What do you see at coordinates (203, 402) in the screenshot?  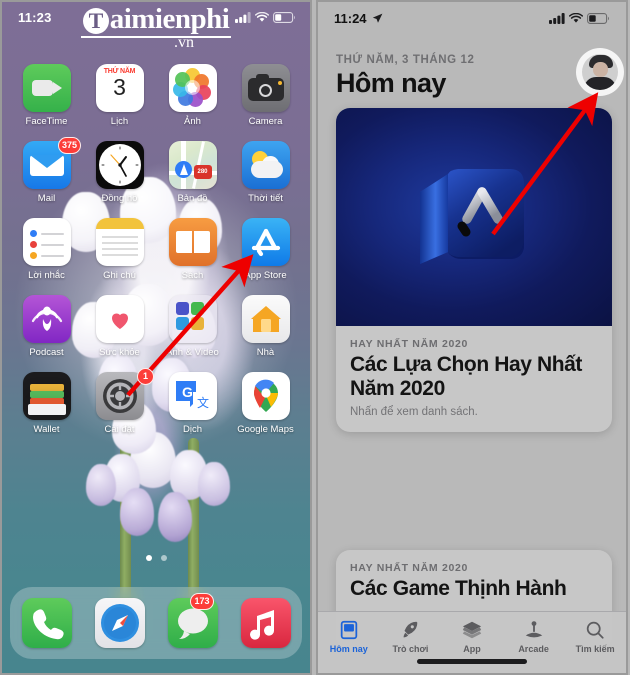 I see `svg-text: 文` at bounding box center [203, 402].